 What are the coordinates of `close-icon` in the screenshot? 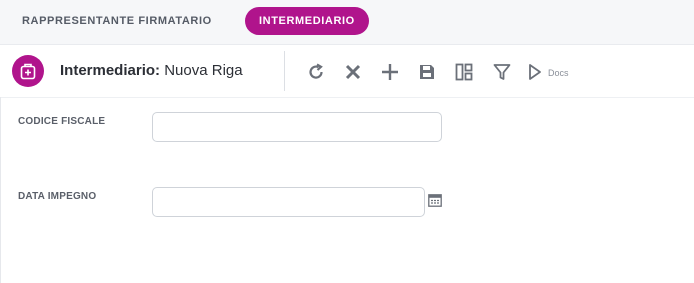 It's located at (353, 72).